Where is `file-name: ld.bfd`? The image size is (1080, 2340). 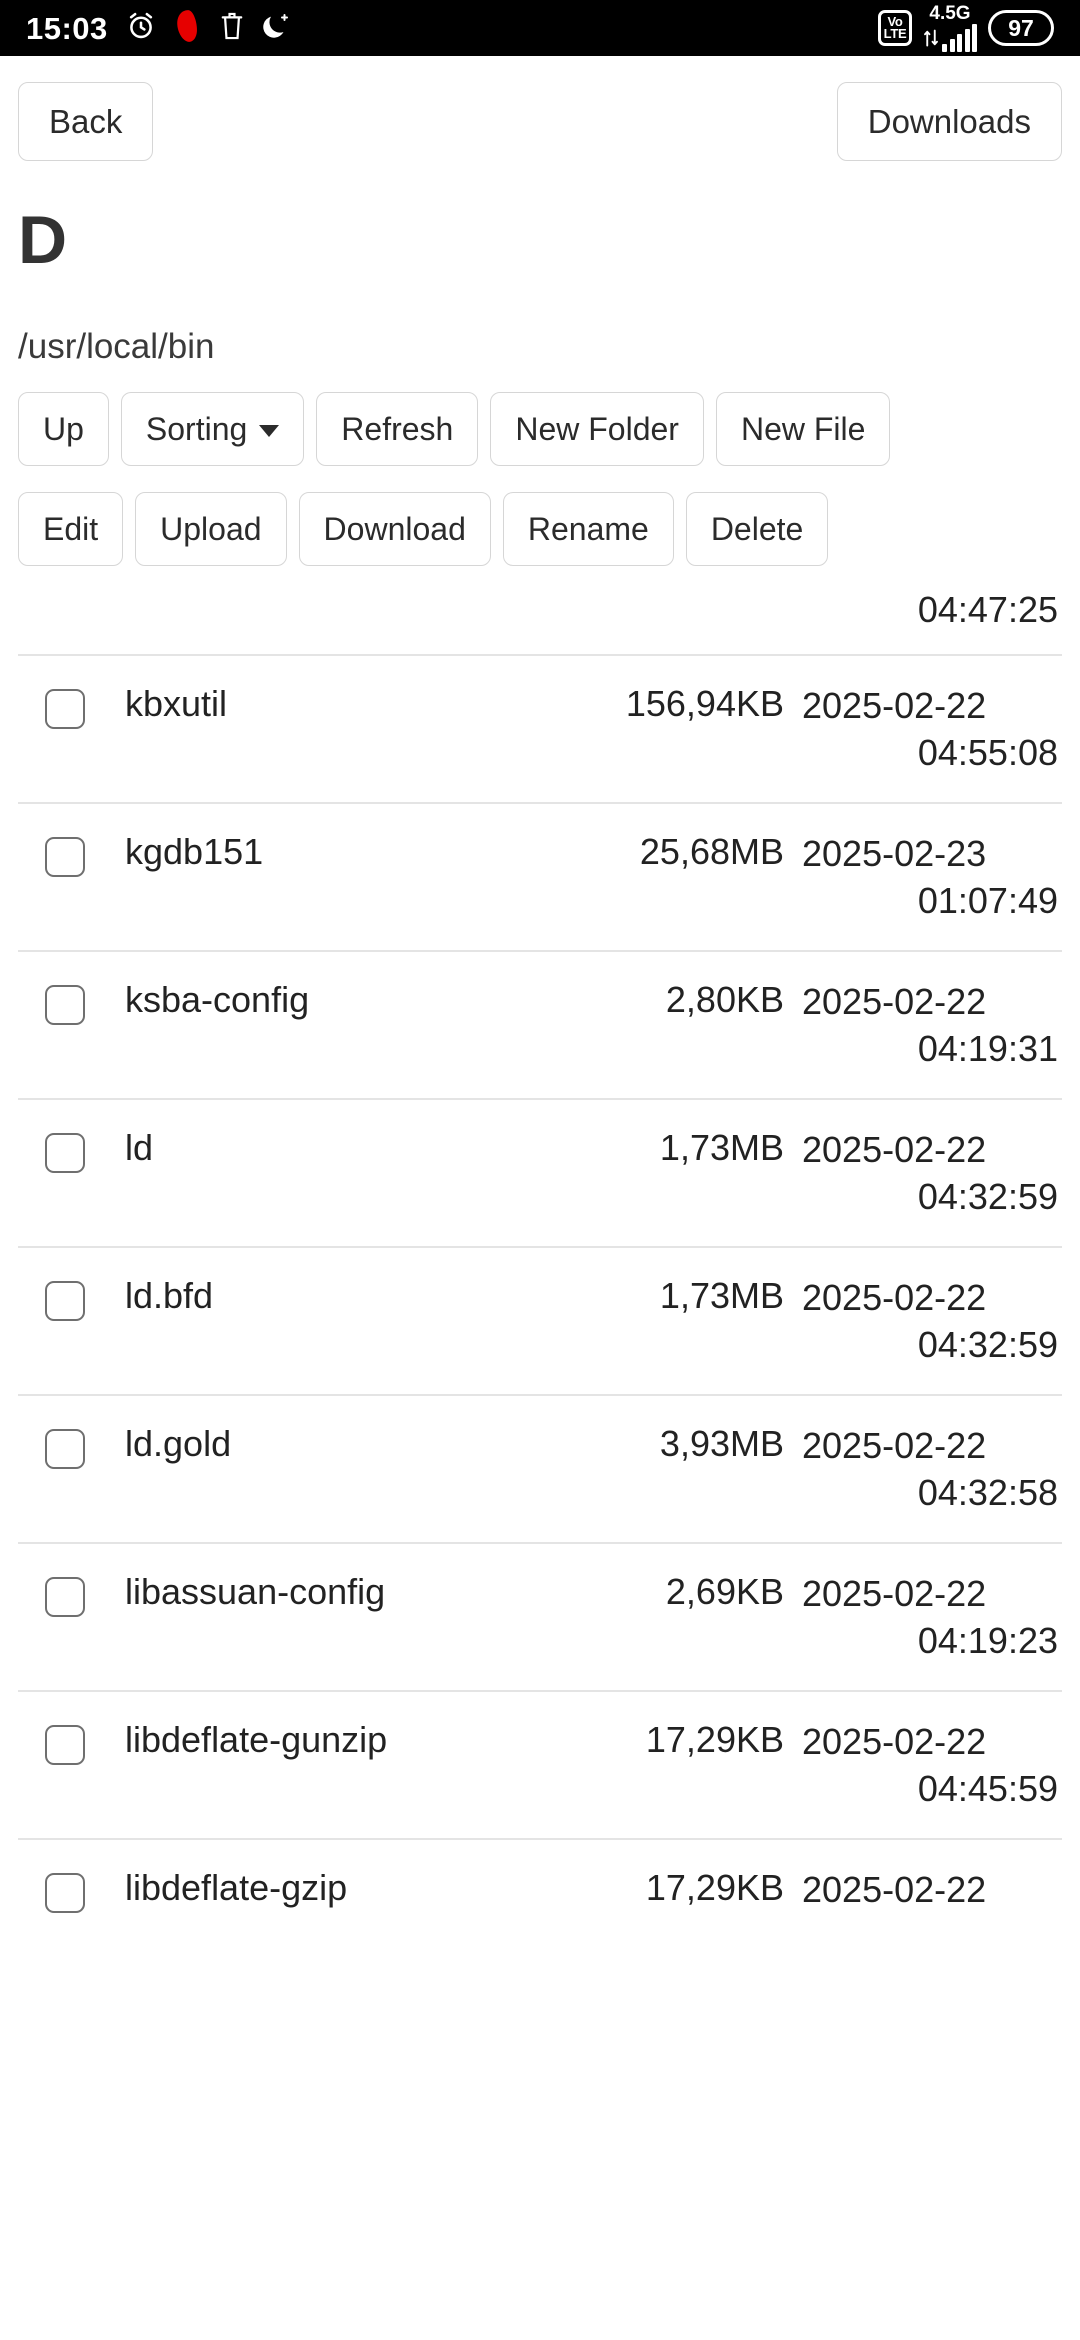
file-name: ld.bfd is located at coordinates (169, 1295).